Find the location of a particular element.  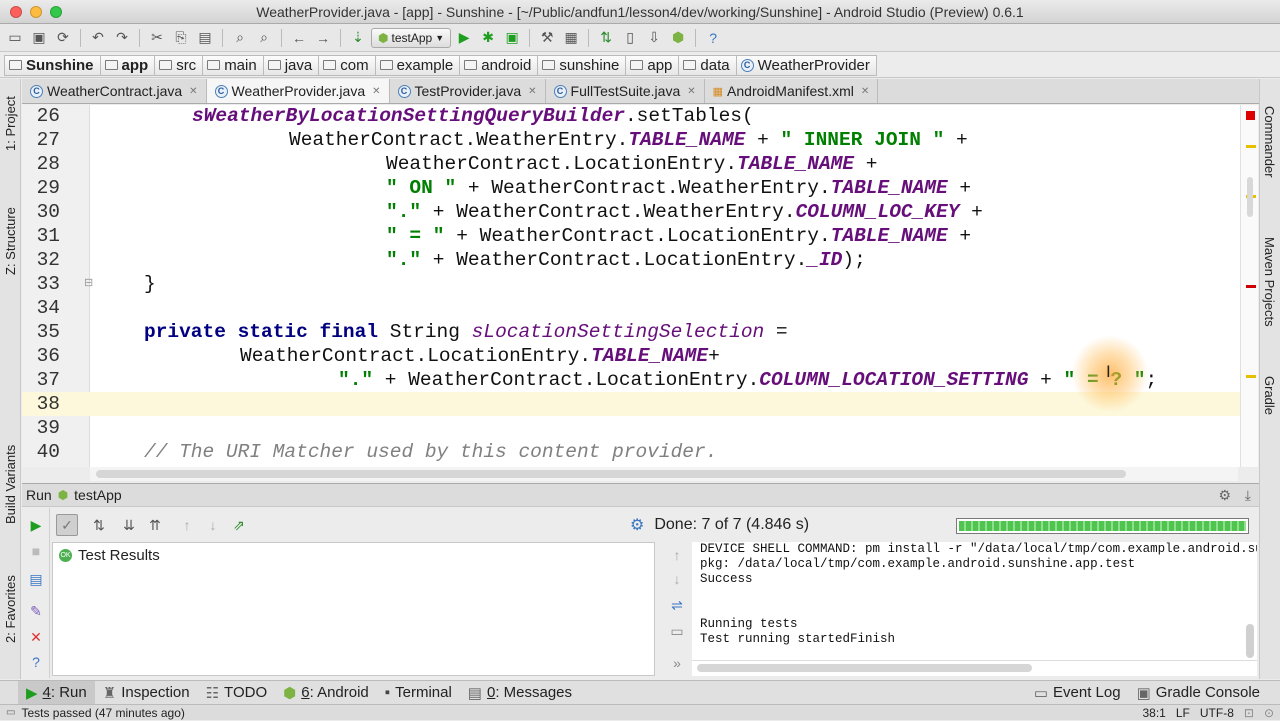

scroll-end-icon: » is located at coordinates (677, 663).